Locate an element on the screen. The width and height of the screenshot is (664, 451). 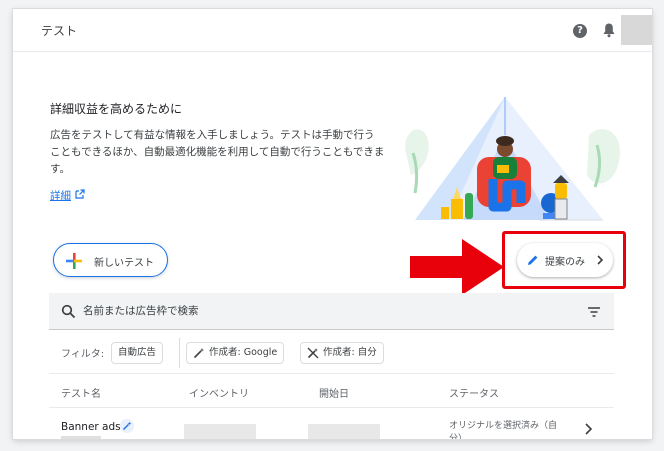
row-status: オリジナルを選択済み（自分） is located at coordinates (503, 430).